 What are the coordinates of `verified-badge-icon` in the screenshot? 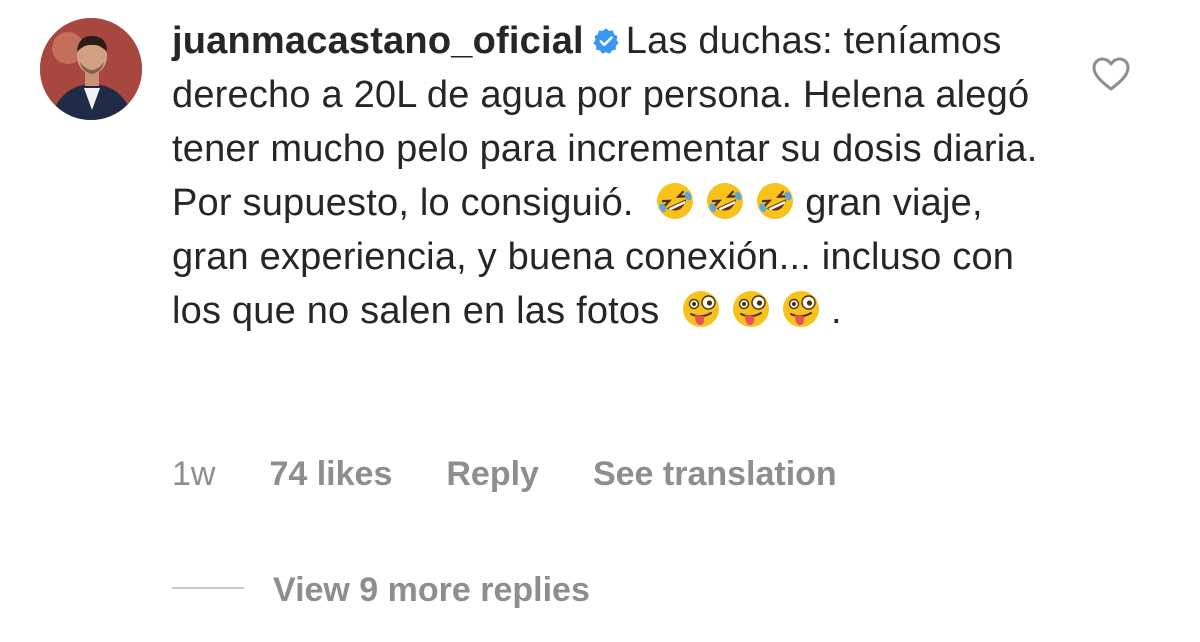 It's located at (606, 41).